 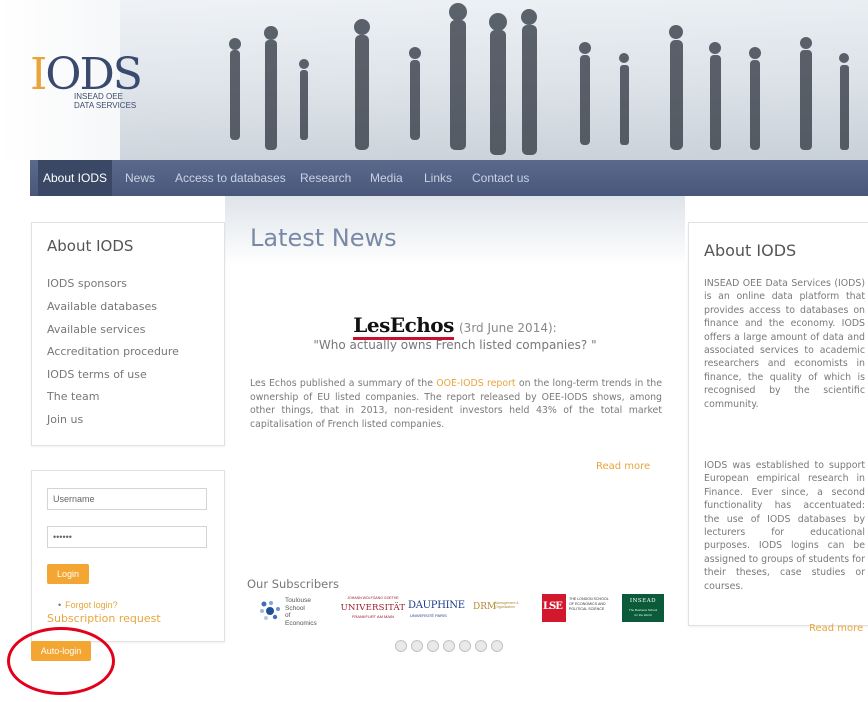 What do you see at coordinates (95, 82) in the screenshot?
I see `iods-logo: IODS INSEAD OEE DATA SERVICES` at bounding box center [95, 82].